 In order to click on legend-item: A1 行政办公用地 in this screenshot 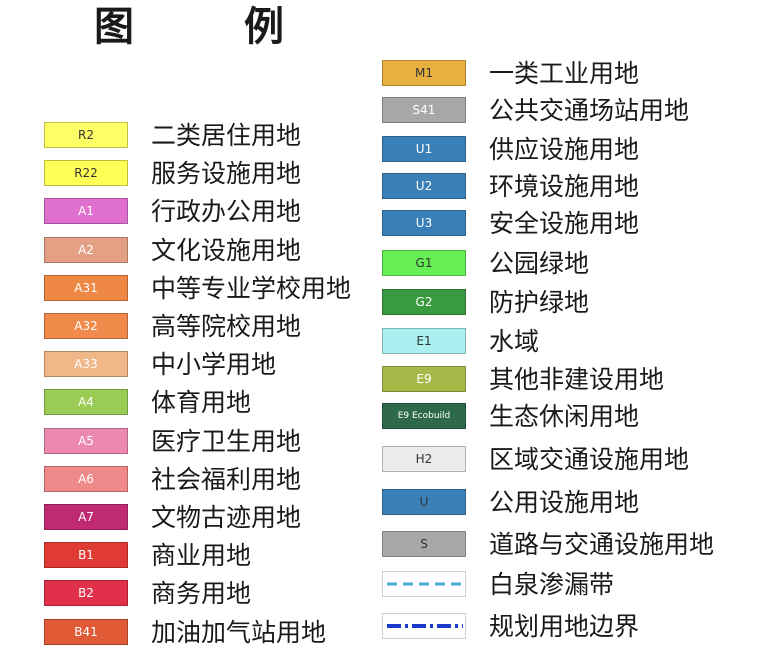, I will do `click(239, 212)`.